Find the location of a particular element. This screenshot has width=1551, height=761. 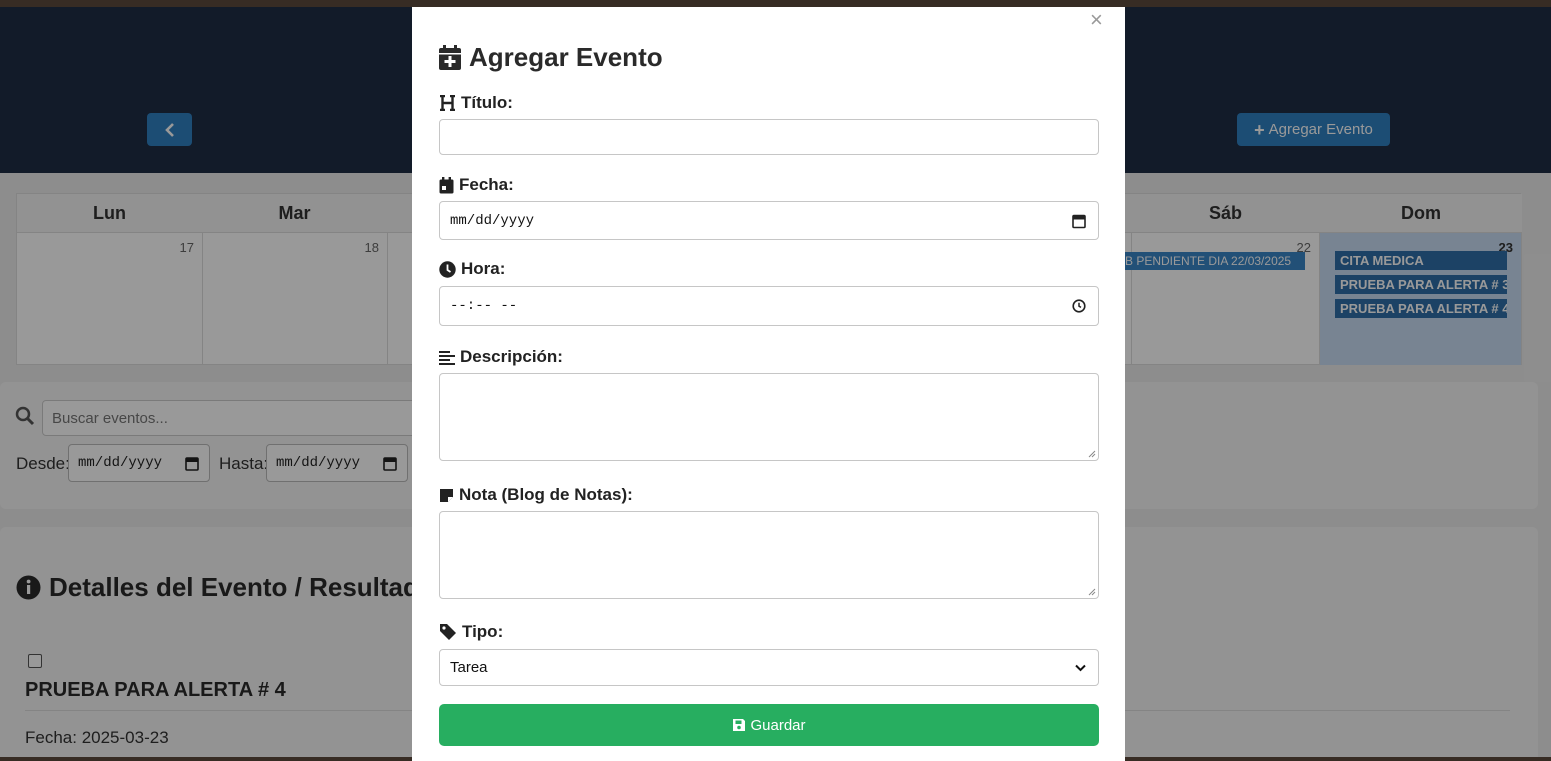

title-label: Título: is located at coordinates (476, 103).